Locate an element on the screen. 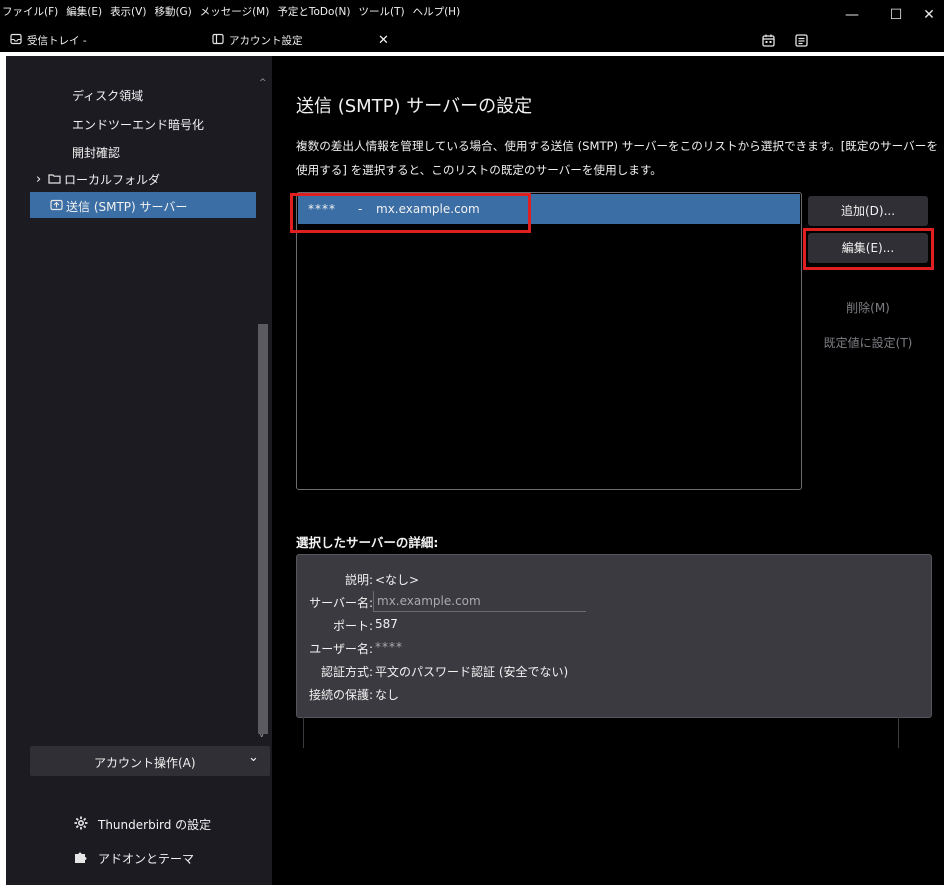 This screenshot has width=944, height=885. menu-view: 表示(V) is located at coordinates (128, 11).